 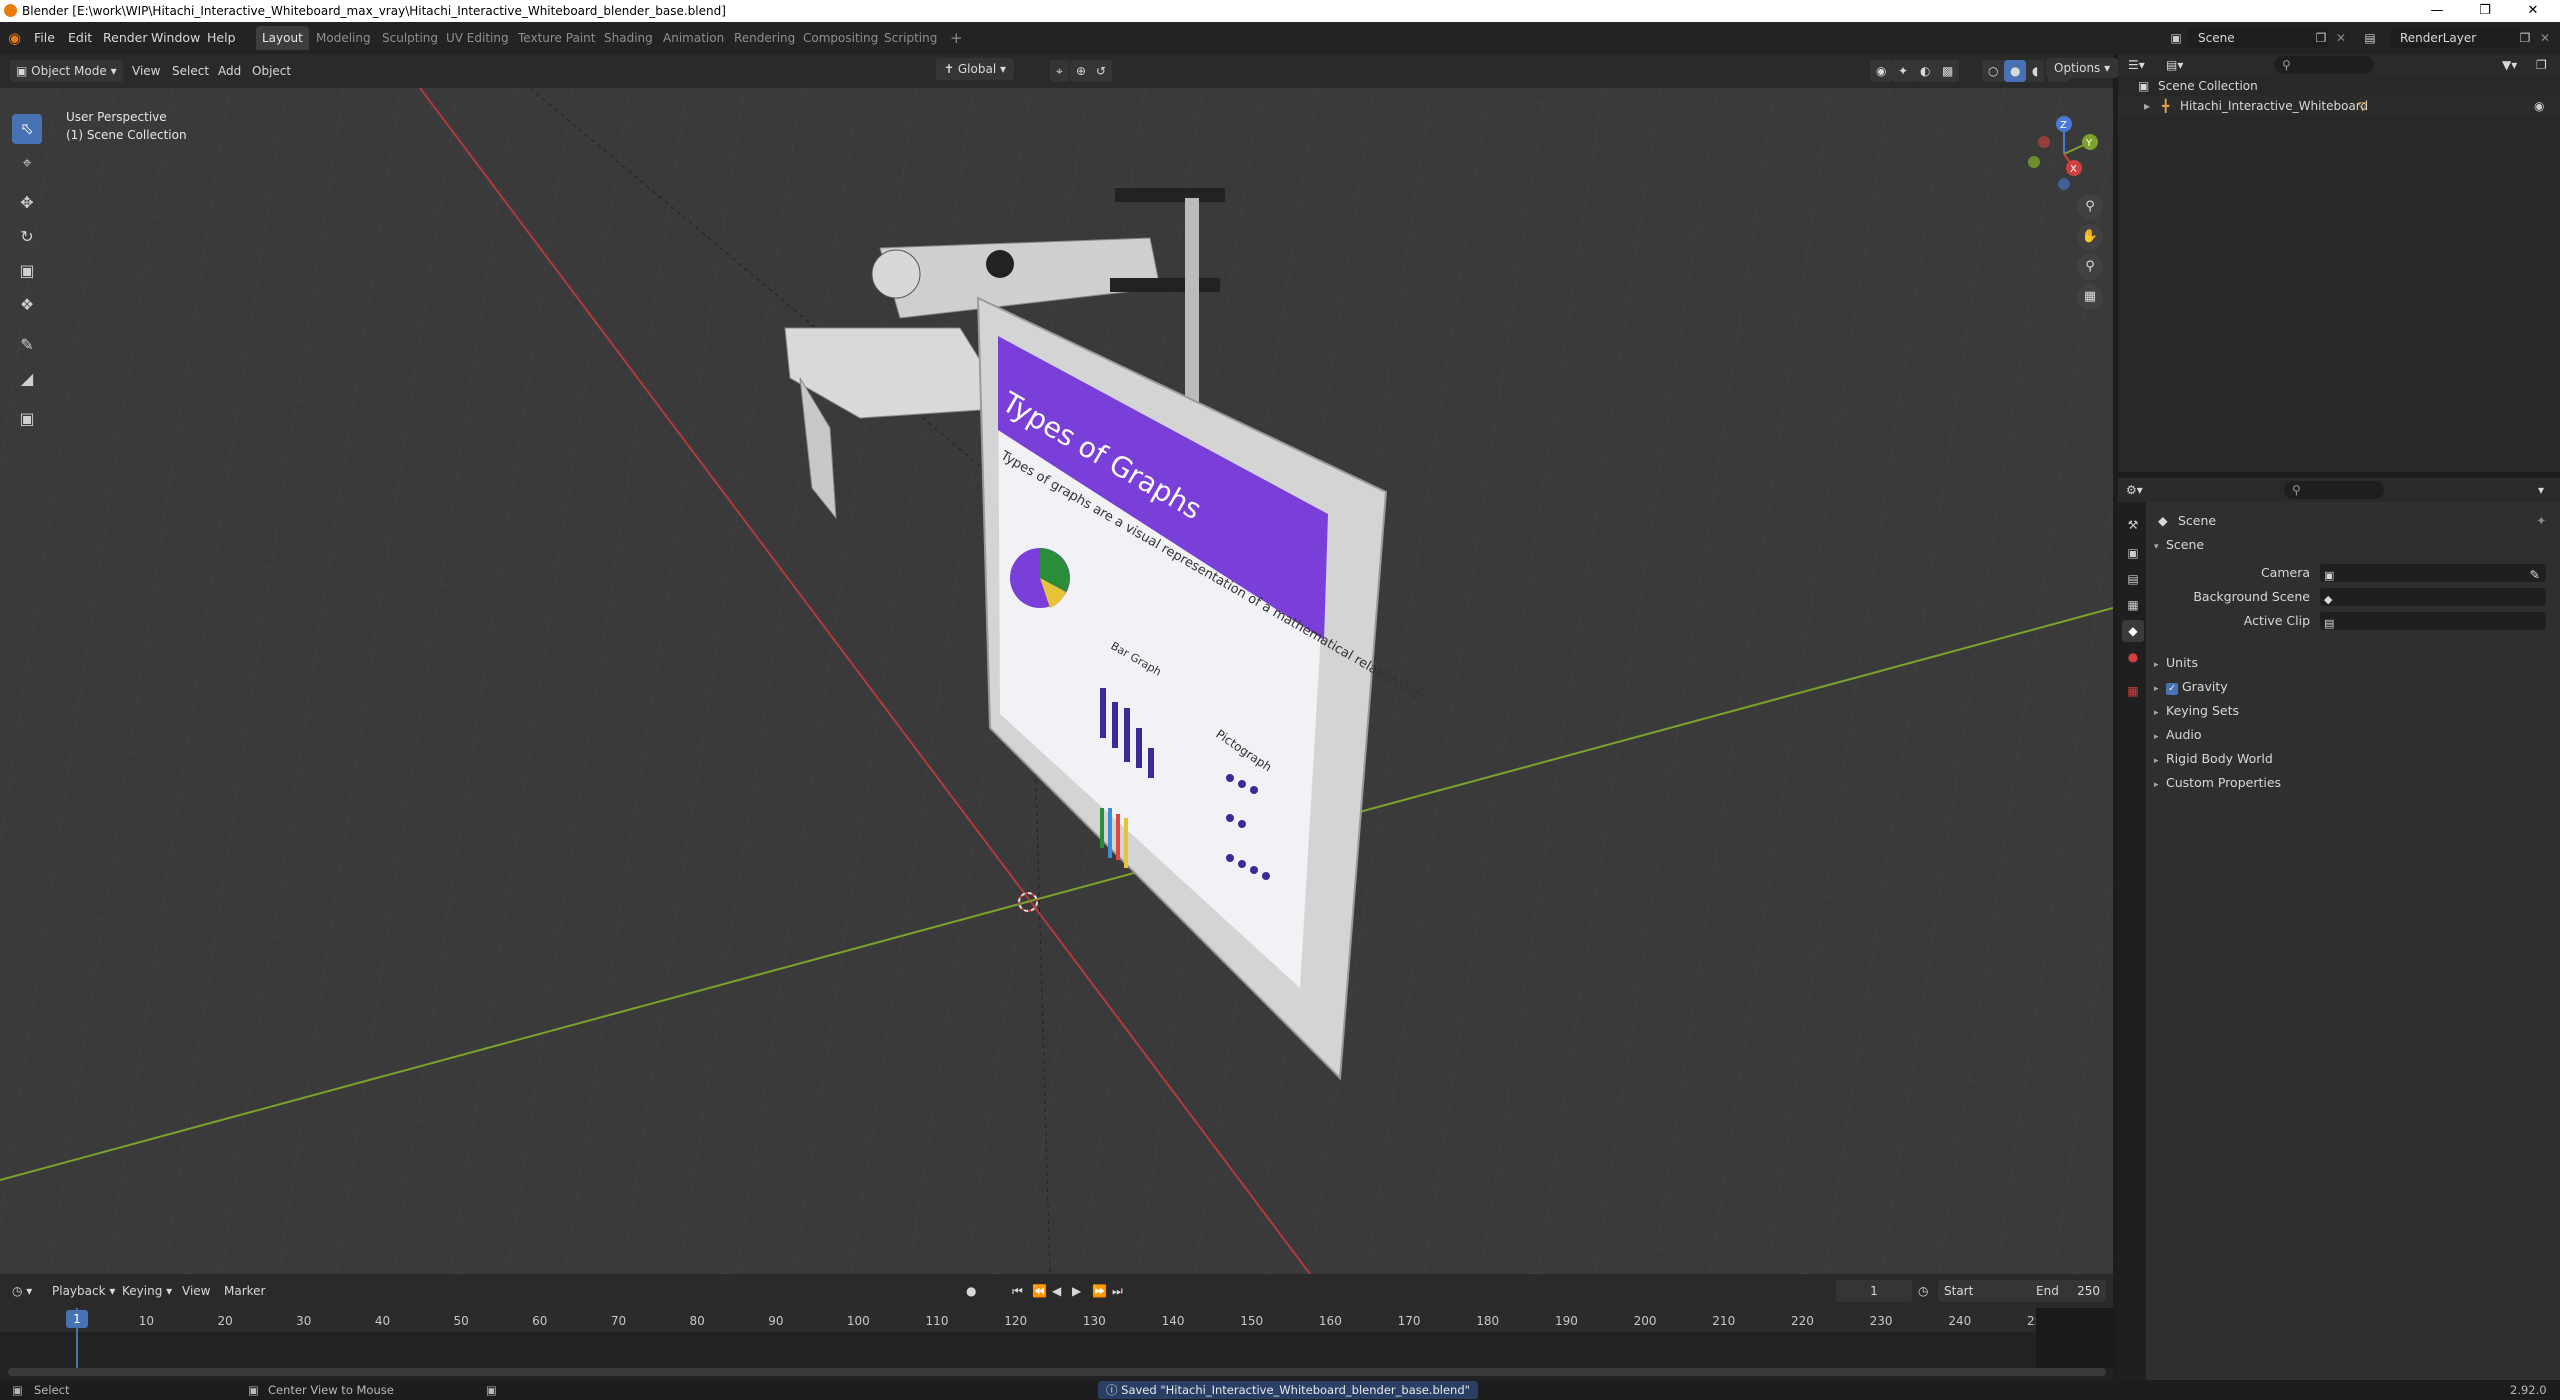 I want to click on panel-units: ▸ Units, so click(x=2353, y=663).